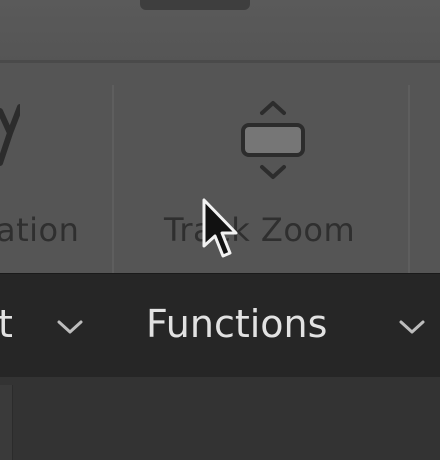  What do you see at coordinates (237, 324) in the screenshot?
I see `functions-menu-label: Functions` at bounding box center [237, 324].